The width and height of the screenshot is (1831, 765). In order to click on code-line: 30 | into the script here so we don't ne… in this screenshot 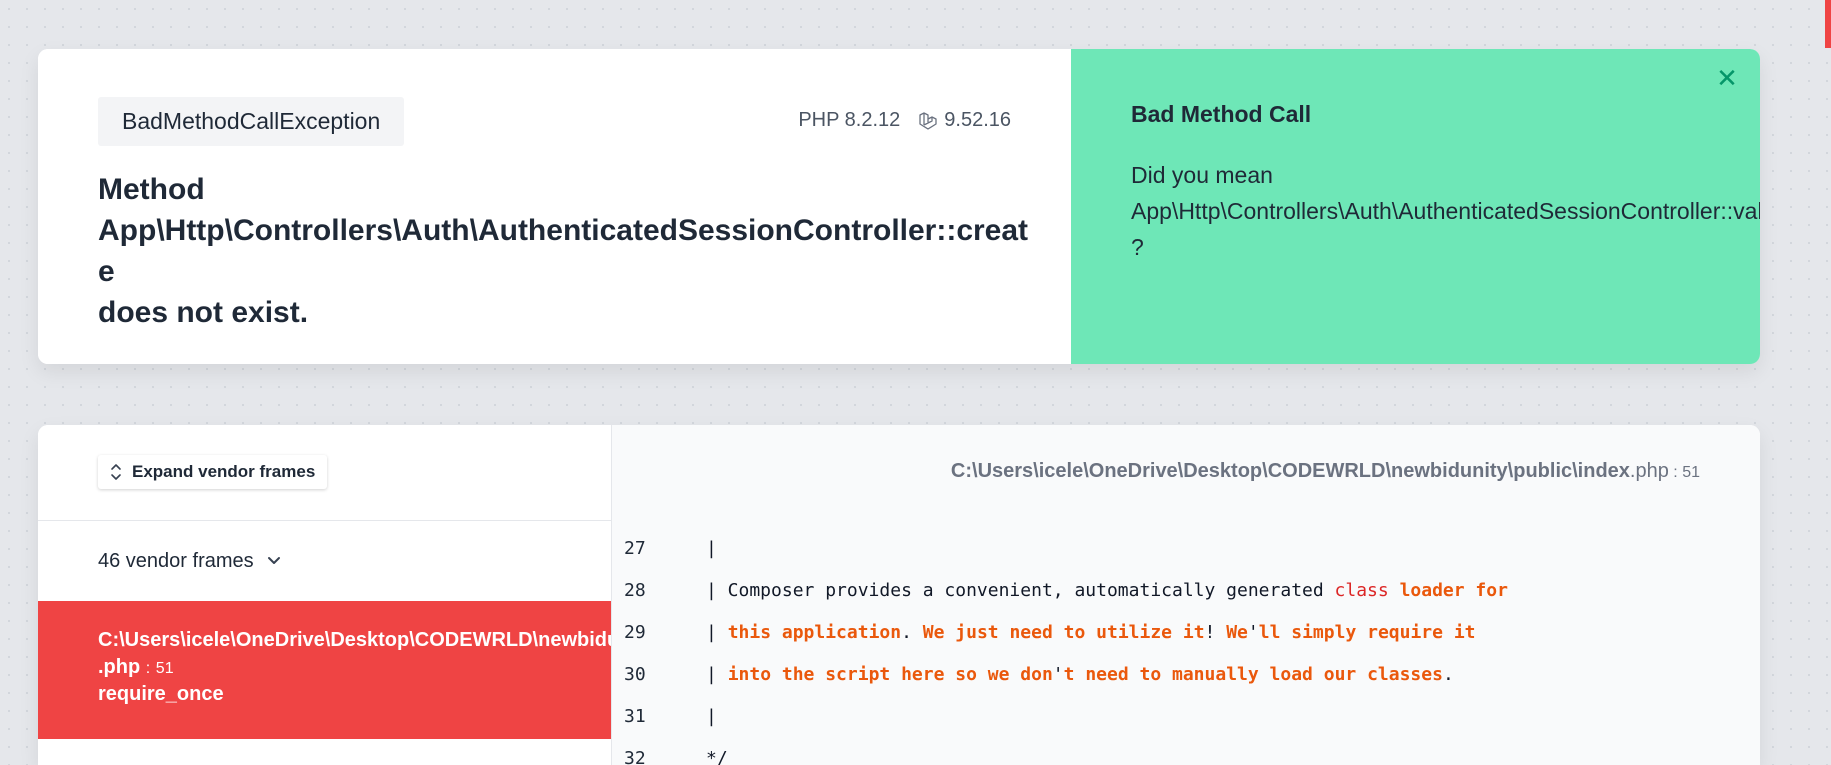, I will do `click(1186, 674)`.